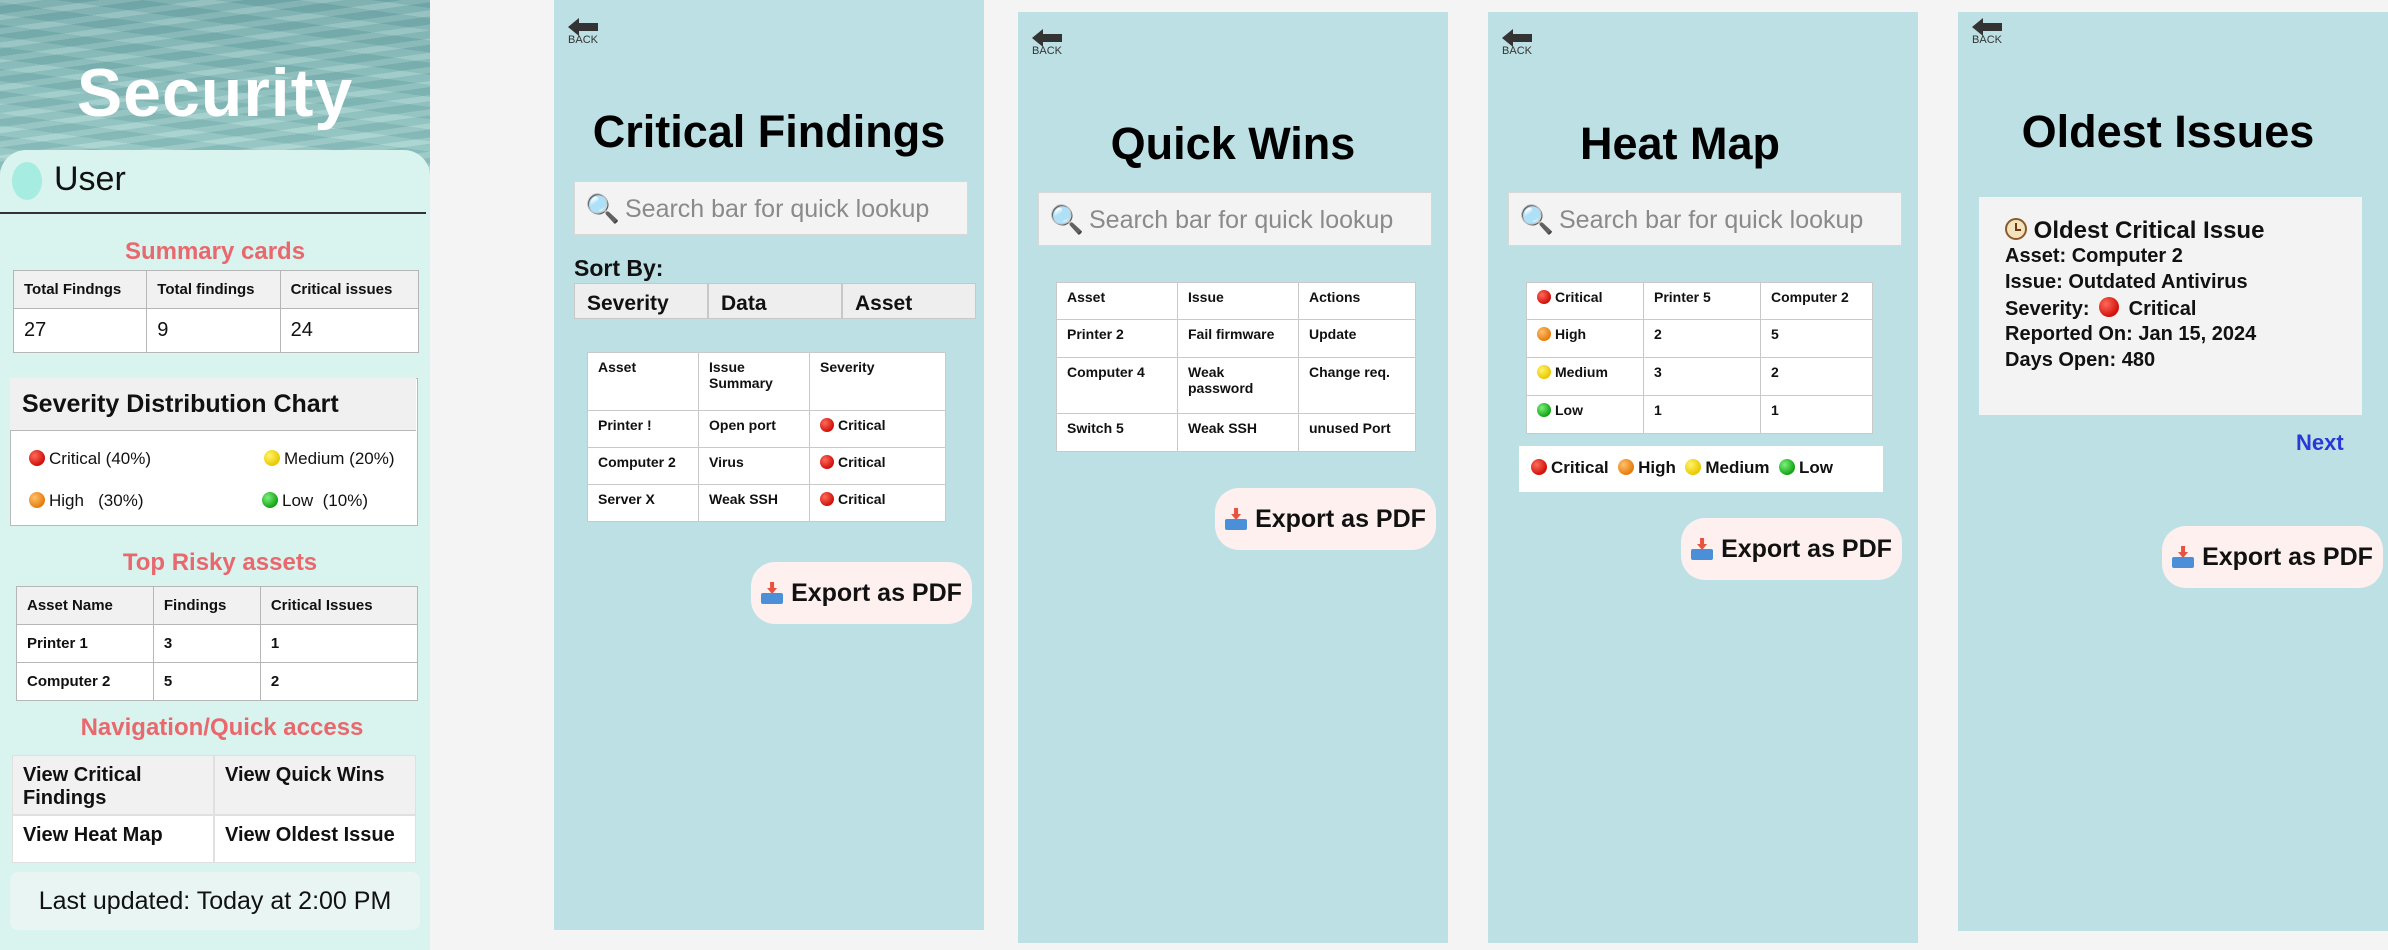  What do you see at coordinates (877, 381) in the screenshot?
I see `column-header: Severity` at bounding box center [877, 381].